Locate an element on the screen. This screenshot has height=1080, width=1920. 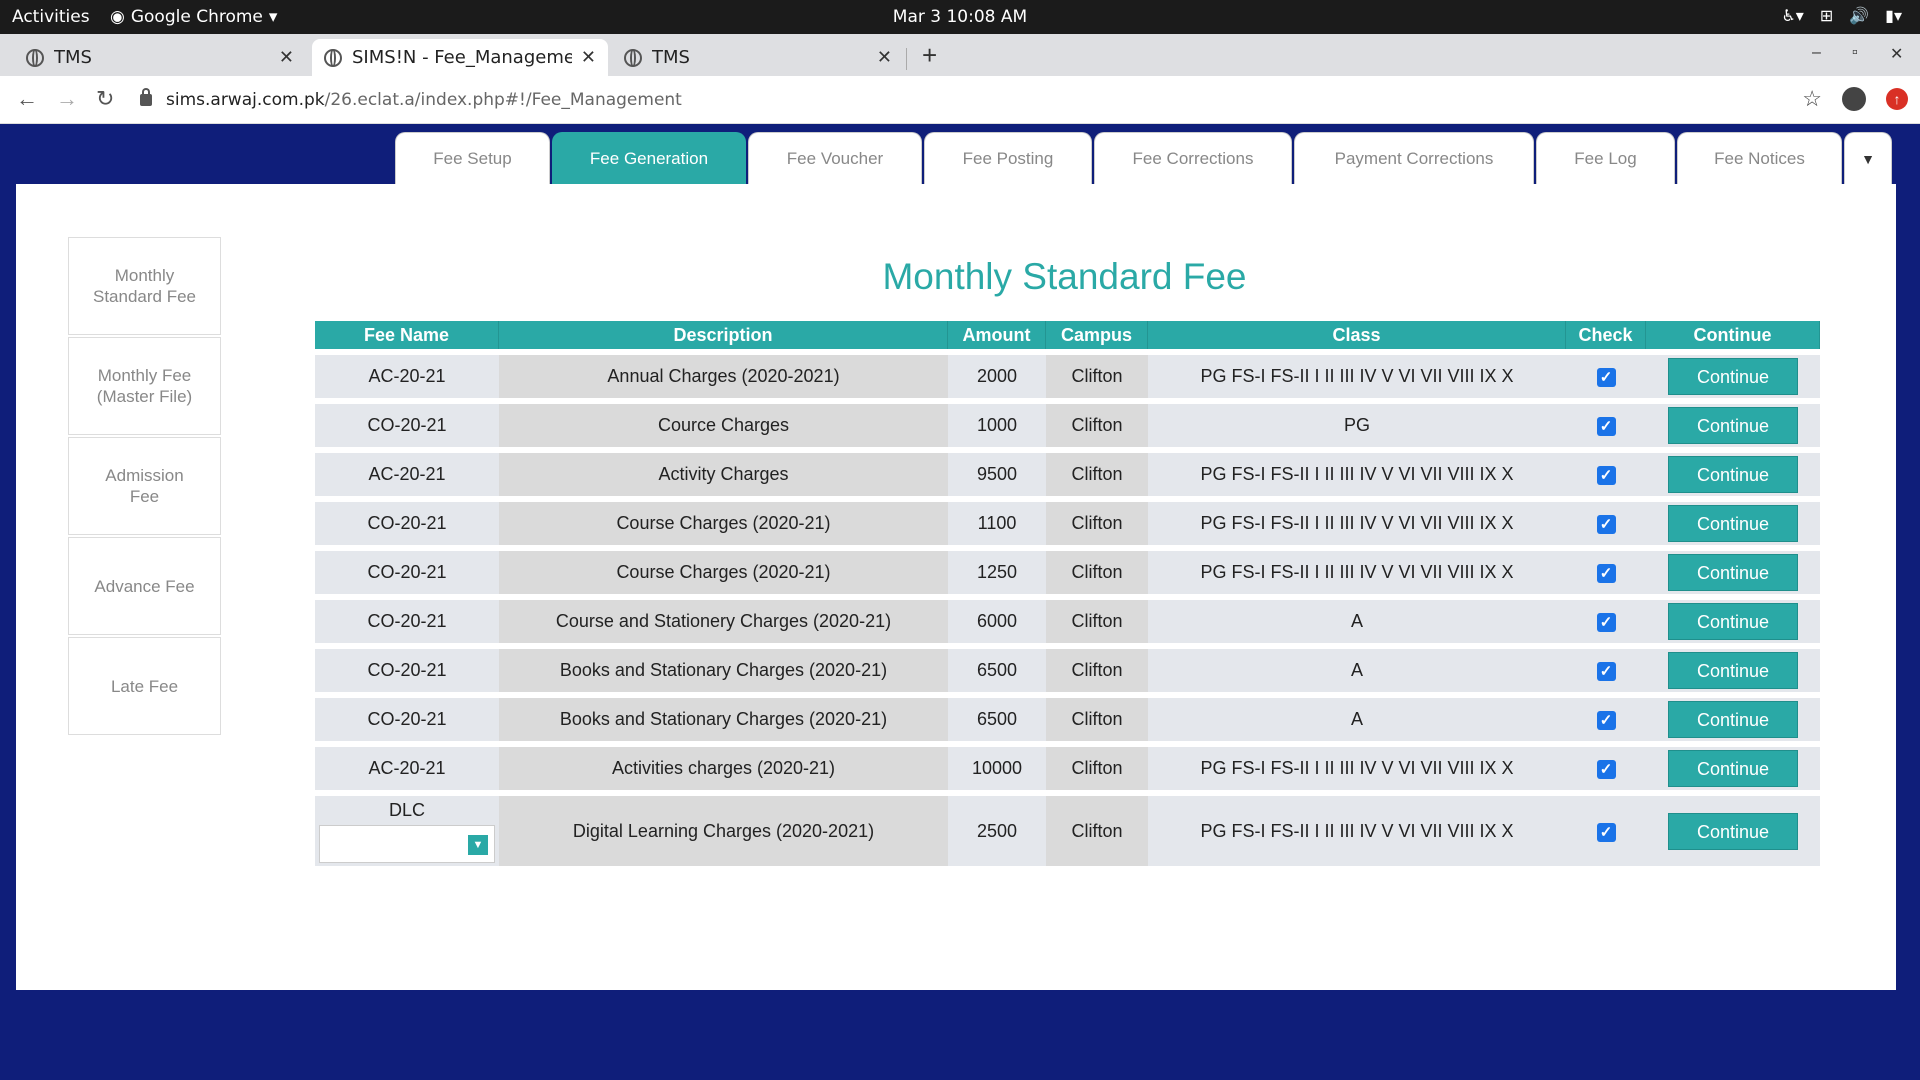
cell-amount: 2000 is located at coordinates (997, 376).